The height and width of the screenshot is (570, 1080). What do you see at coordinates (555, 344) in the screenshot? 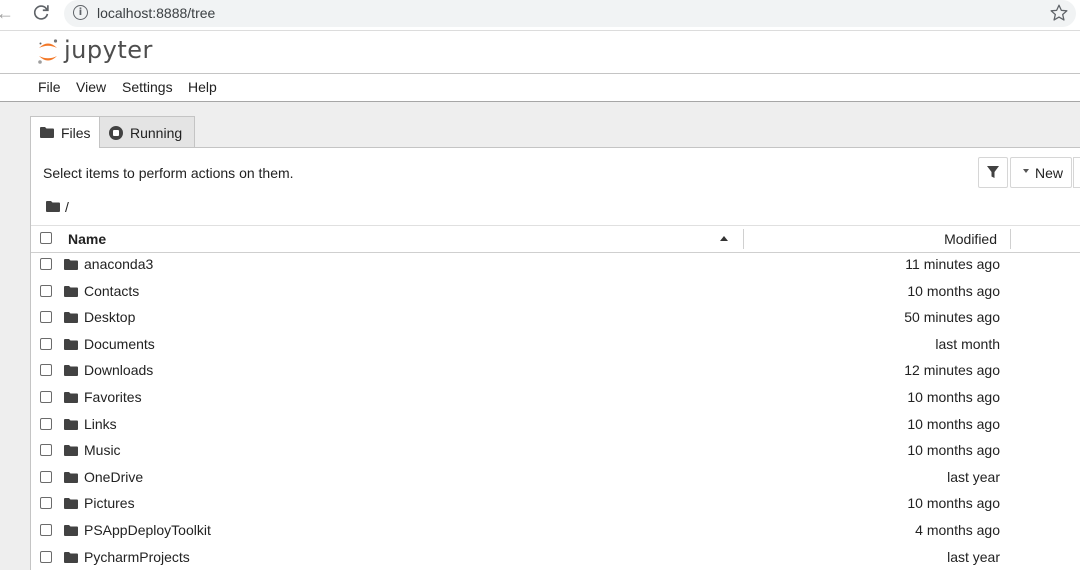
I see `table-row: Documents last month` at bounding box center [555, 344].